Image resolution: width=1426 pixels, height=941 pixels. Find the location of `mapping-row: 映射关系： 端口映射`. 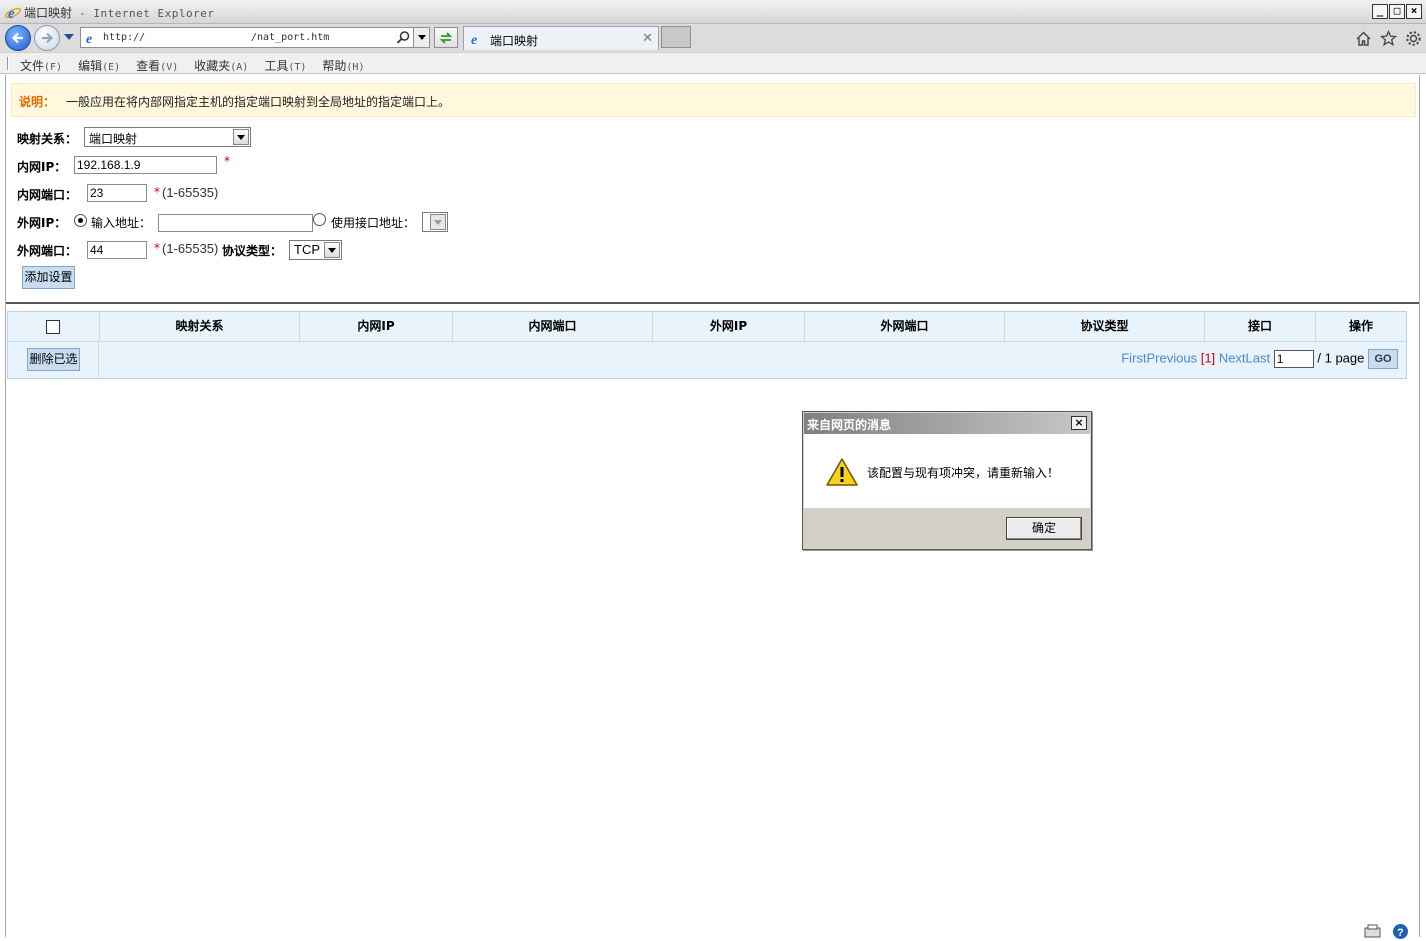

mapping-row: 映射关系： 端口映射 is located at coordinates (167, 137).